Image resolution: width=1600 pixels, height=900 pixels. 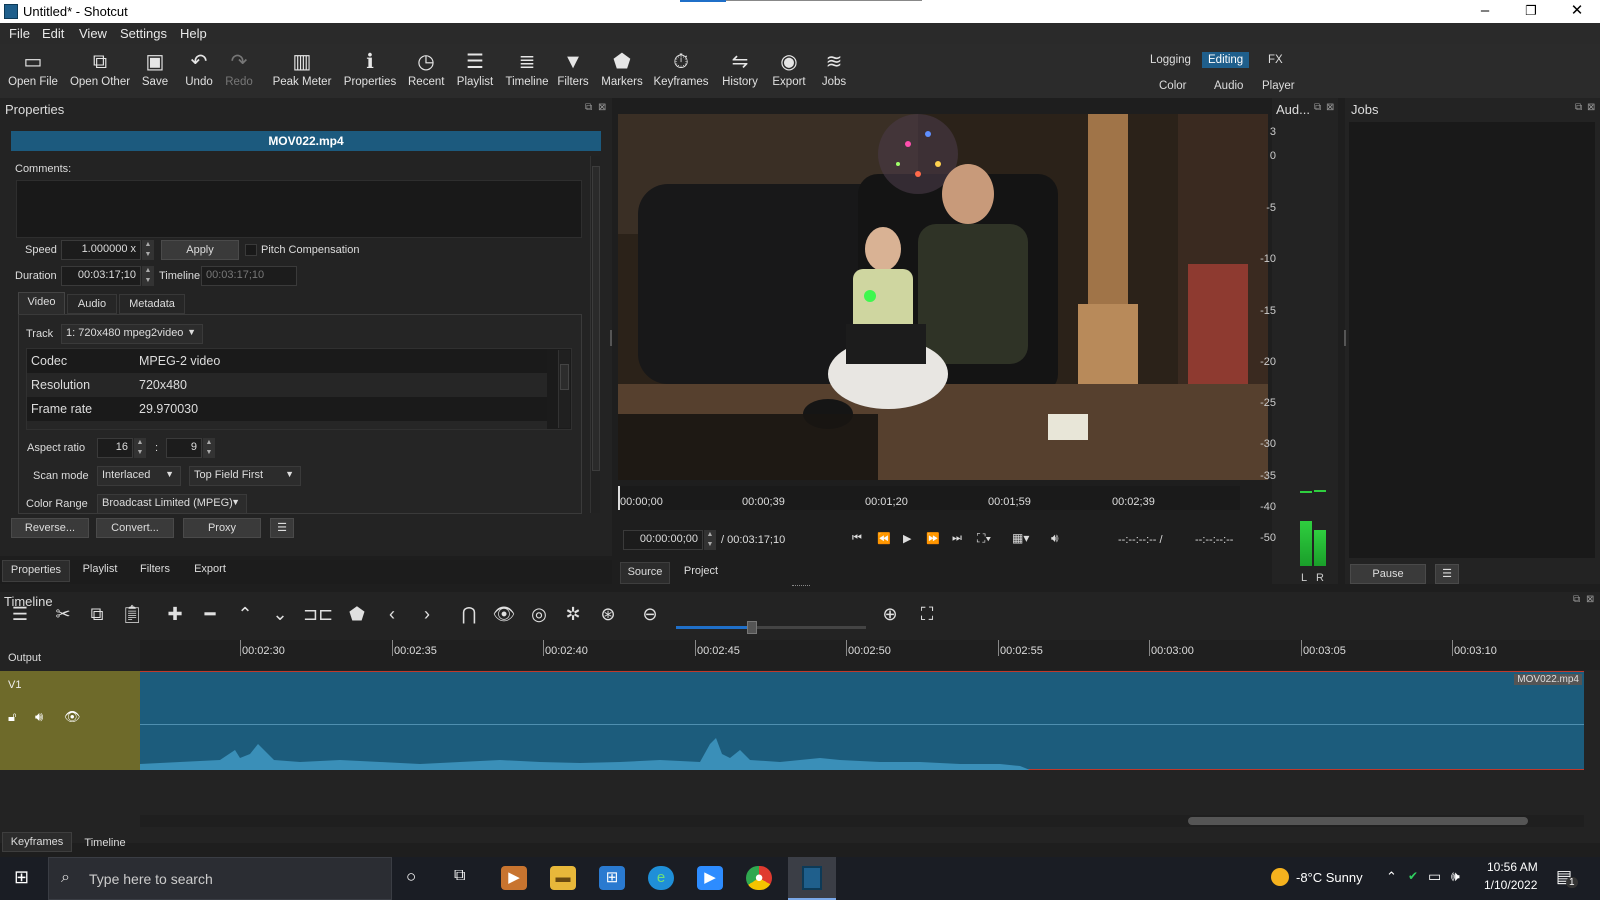 What do you see at coordinates (1434, 876) in the screenshot?
I see `network-icon: ▭` at bounding box center [1434, 876].